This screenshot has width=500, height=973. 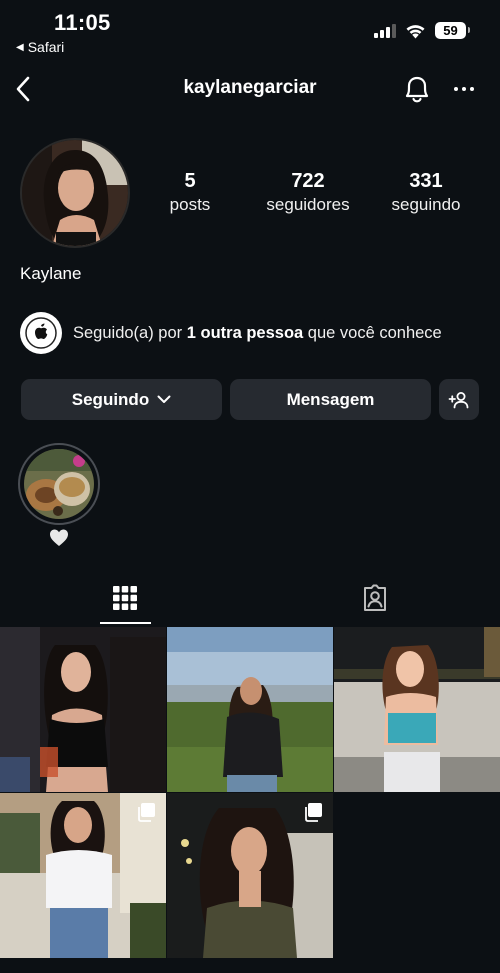 What do you see at coordinates (125, 623) in the screenshot?
I see `active-tab-indicator` at bounding box center [125, 623].